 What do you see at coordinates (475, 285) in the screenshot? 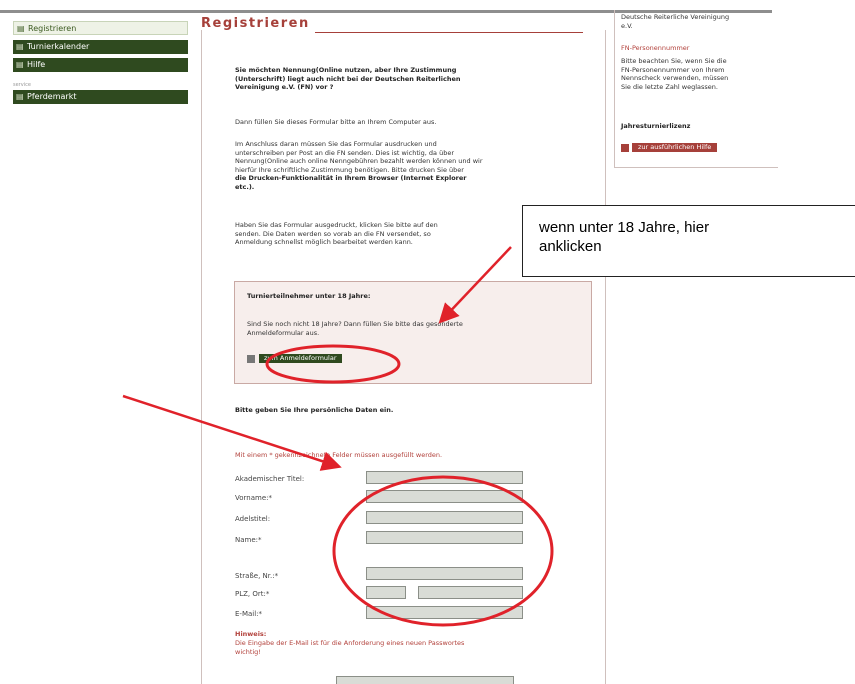
I see `arrow-to-under18` at bounding box center [475, 285].